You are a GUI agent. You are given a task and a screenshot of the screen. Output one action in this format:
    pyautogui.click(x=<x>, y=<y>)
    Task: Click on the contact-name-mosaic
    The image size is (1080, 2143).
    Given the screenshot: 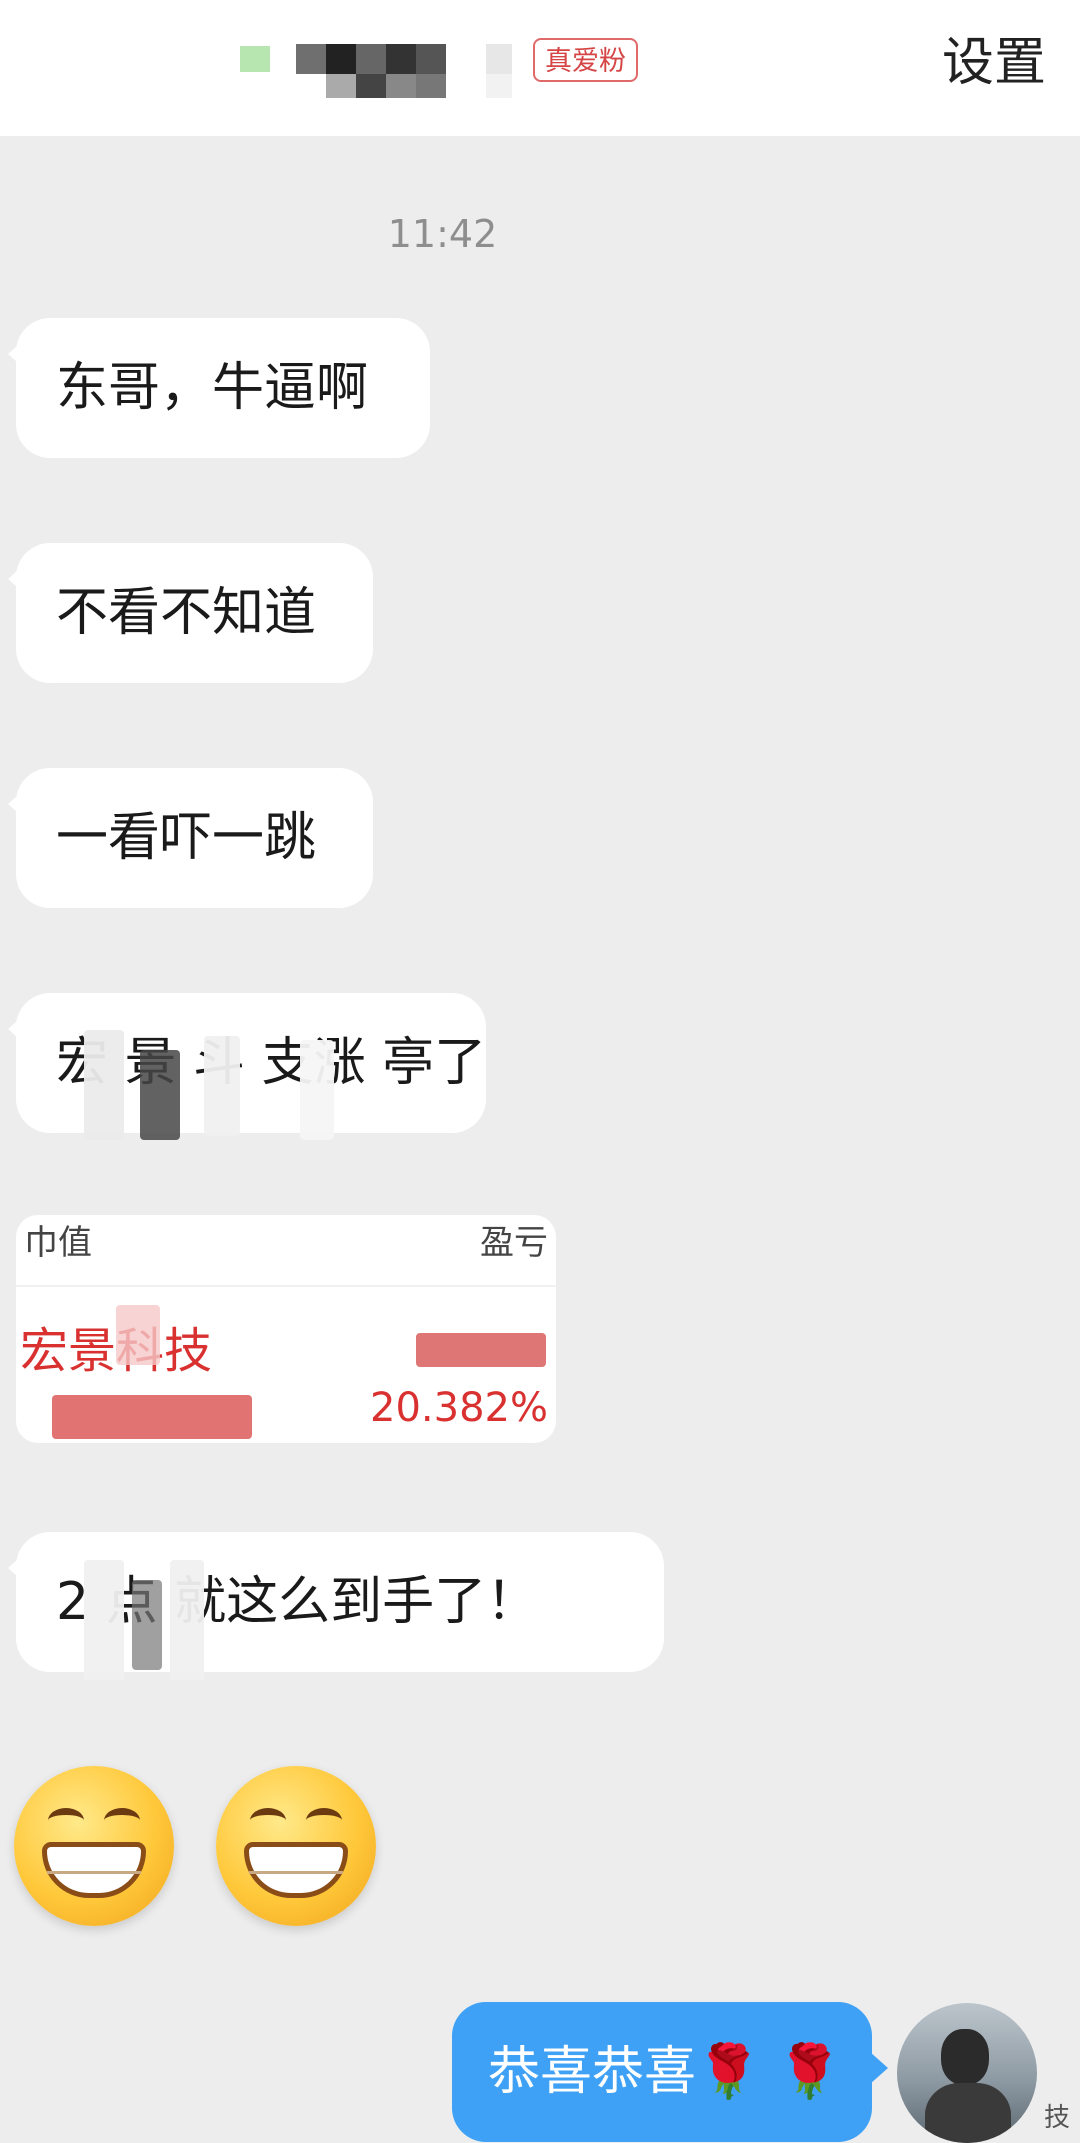 What is the action you would take?
    pyautogui.click(x=380, y=69)
    